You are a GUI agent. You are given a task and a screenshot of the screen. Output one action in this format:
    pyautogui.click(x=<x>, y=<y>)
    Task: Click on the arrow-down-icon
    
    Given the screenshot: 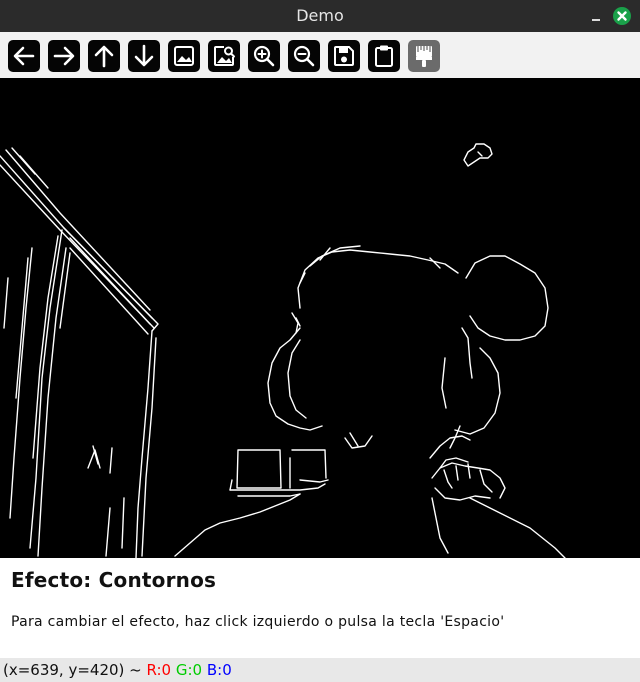 What is the action you would take?
    pyautogui.click(x=144, y=55)
    